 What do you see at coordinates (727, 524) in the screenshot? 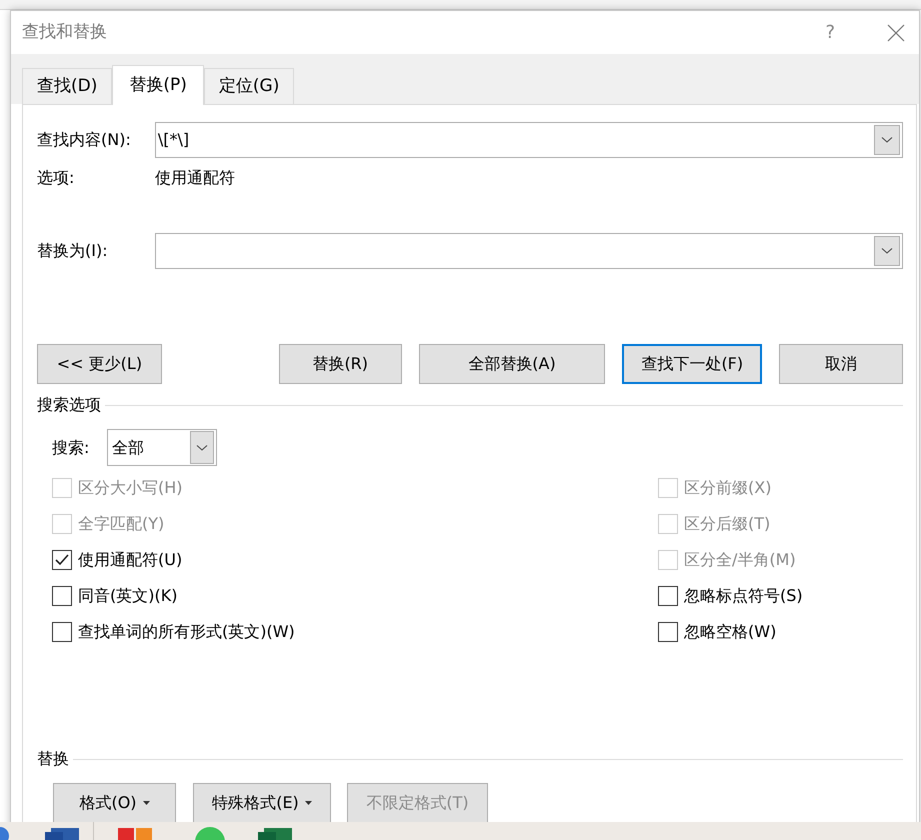
I see `checkbox-label: 区分后缀(T)` at bounding box center [727, 524].